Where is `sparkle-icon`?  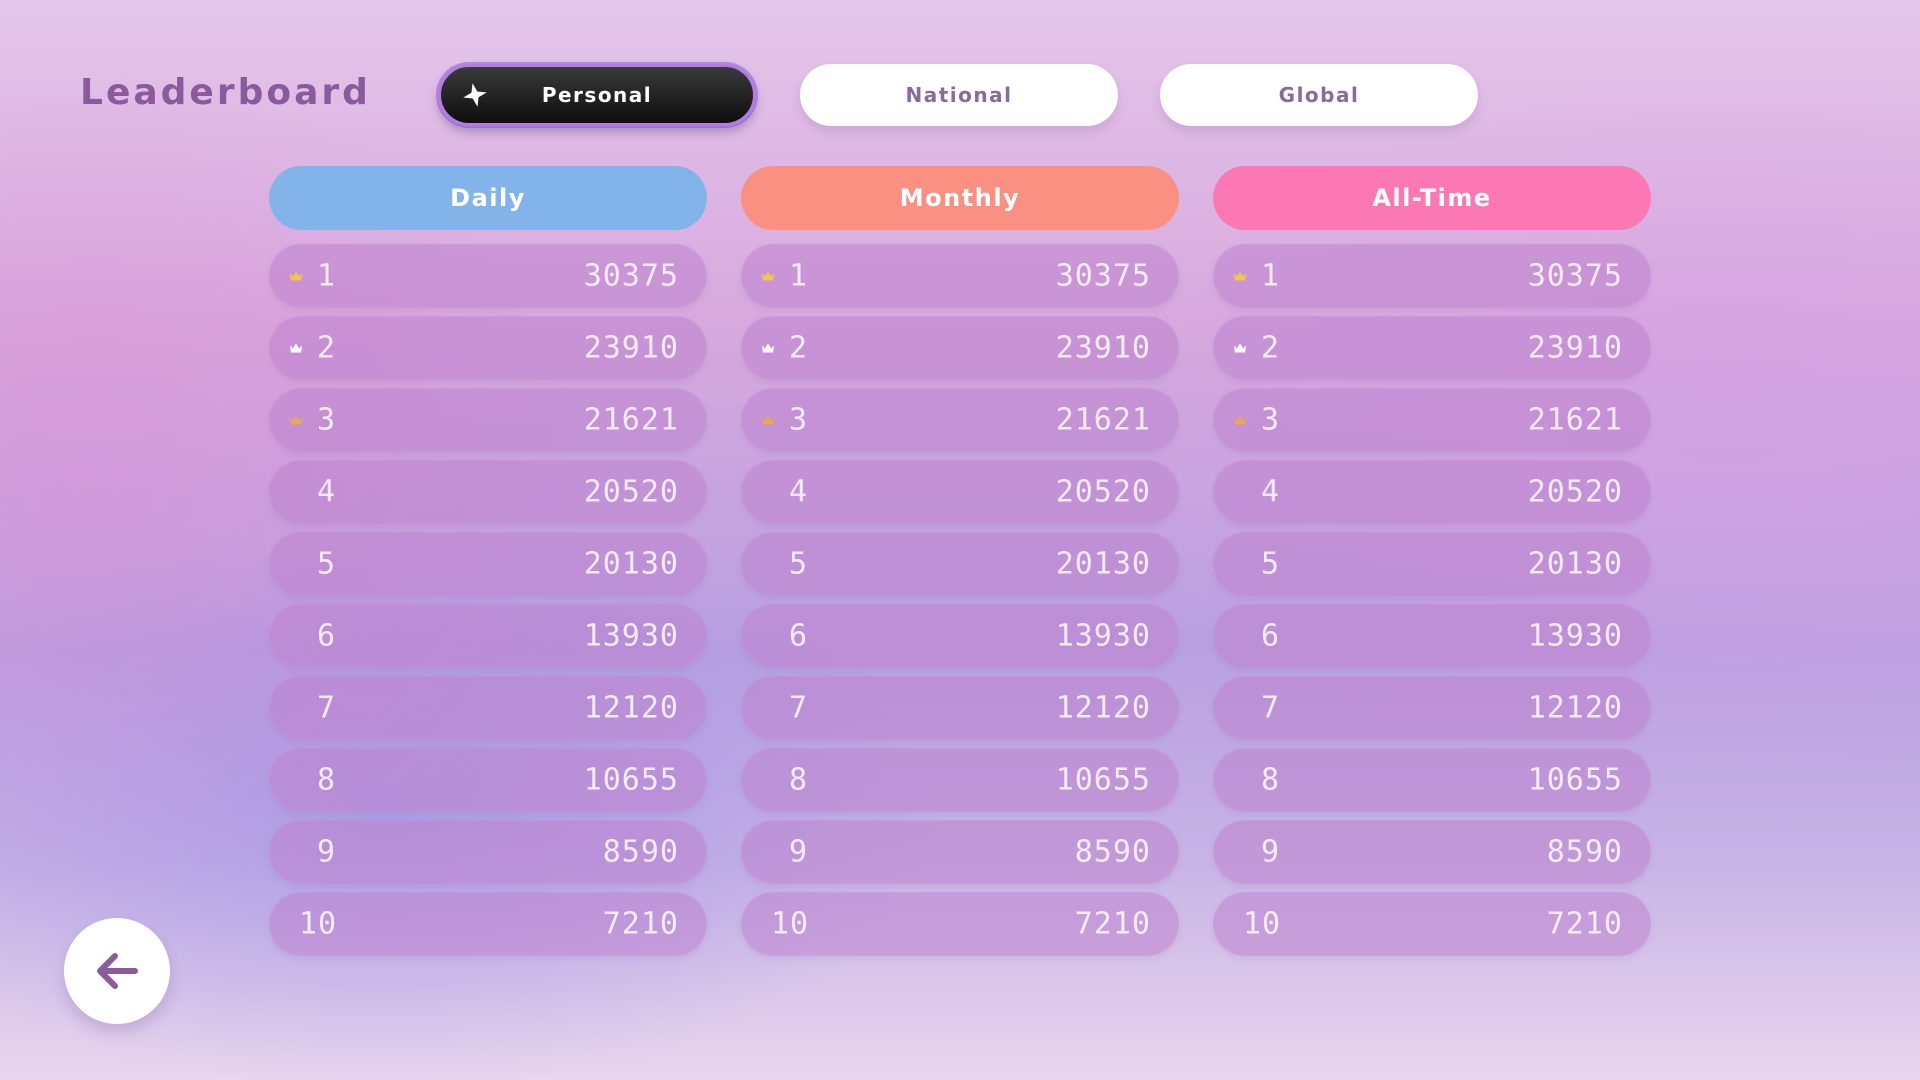
sparkle-icon is located at coordinates (475, 95).